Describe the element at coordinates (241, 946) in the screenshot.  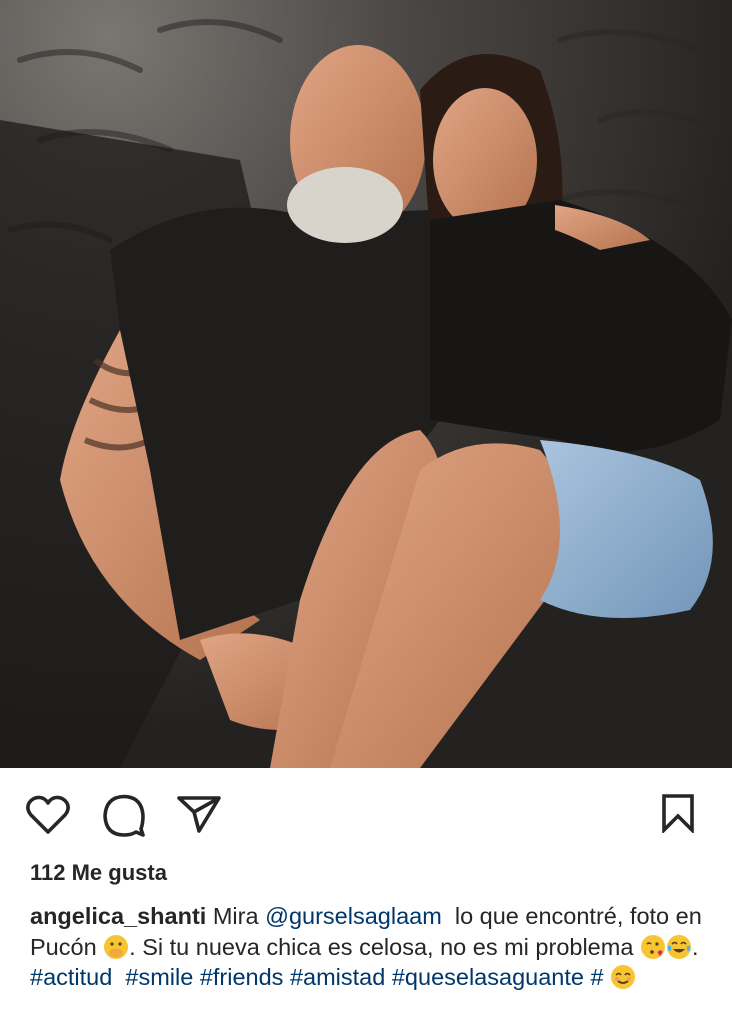
I see `caption-text: . Si tu nueva chica es` at that location.